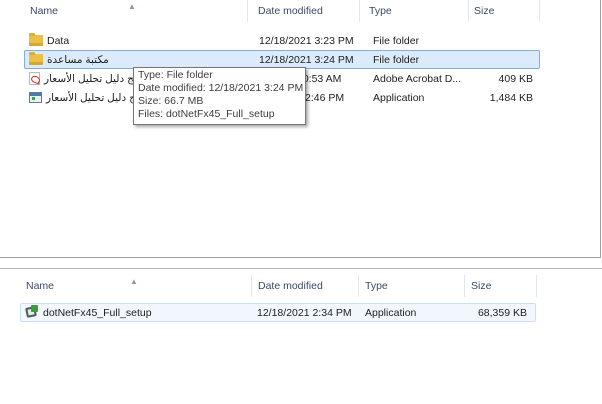 The width and height of the screenshot is (602, 404). I want to click on application-icon, so click(35, 97).